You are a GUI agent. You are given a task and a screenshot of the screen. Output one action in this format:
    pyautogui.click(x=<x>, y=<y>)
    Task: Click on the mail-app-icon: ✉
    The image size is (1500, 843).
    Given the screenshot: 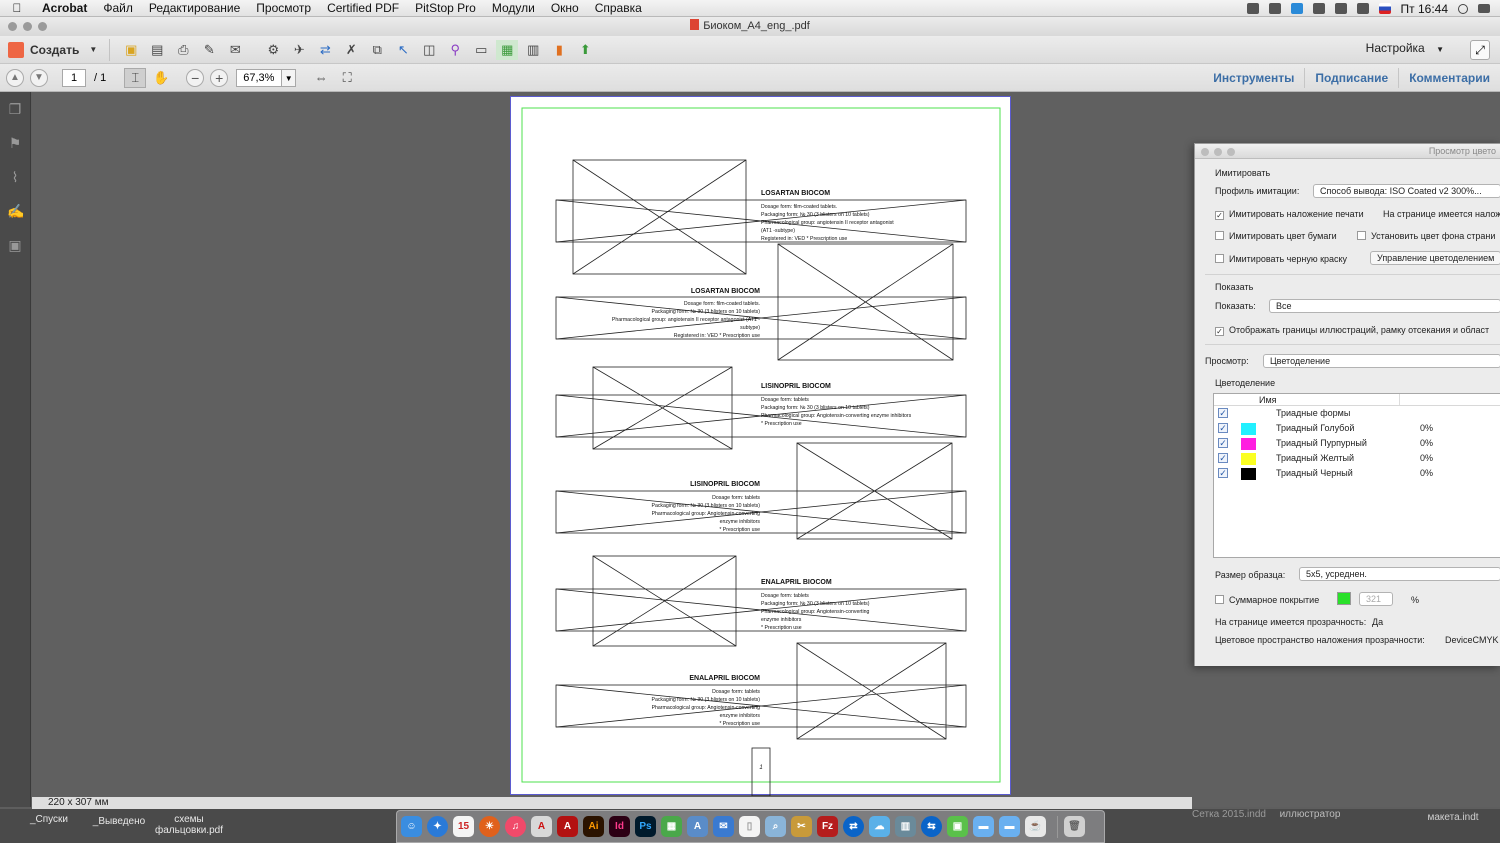 What is the action you would take?
    pyautogui.click(x=723, y=826)
    